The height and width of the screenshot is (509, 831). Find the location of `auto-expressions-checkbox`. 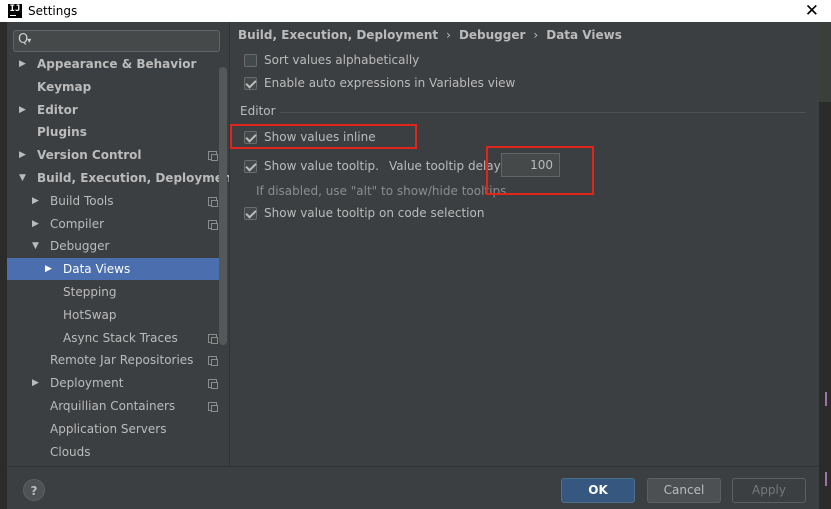

auto-expressions-checkbox is located at coordinates (250, 83).